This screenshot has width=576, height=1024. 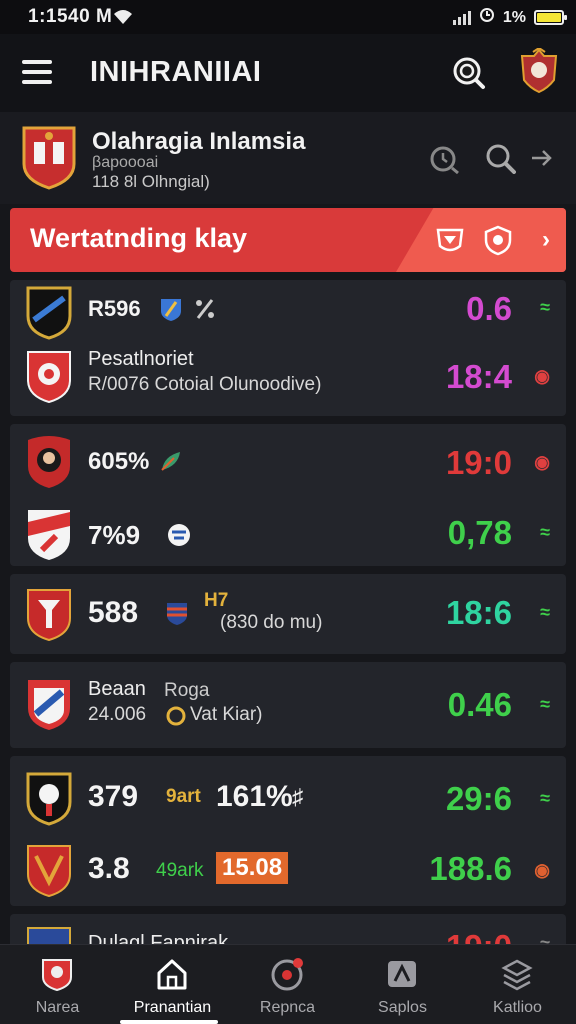 What do you see at coordinates (514, 17) in the screenshot?
I see `battery-percent: 1%` at bounding box center [514, 17].